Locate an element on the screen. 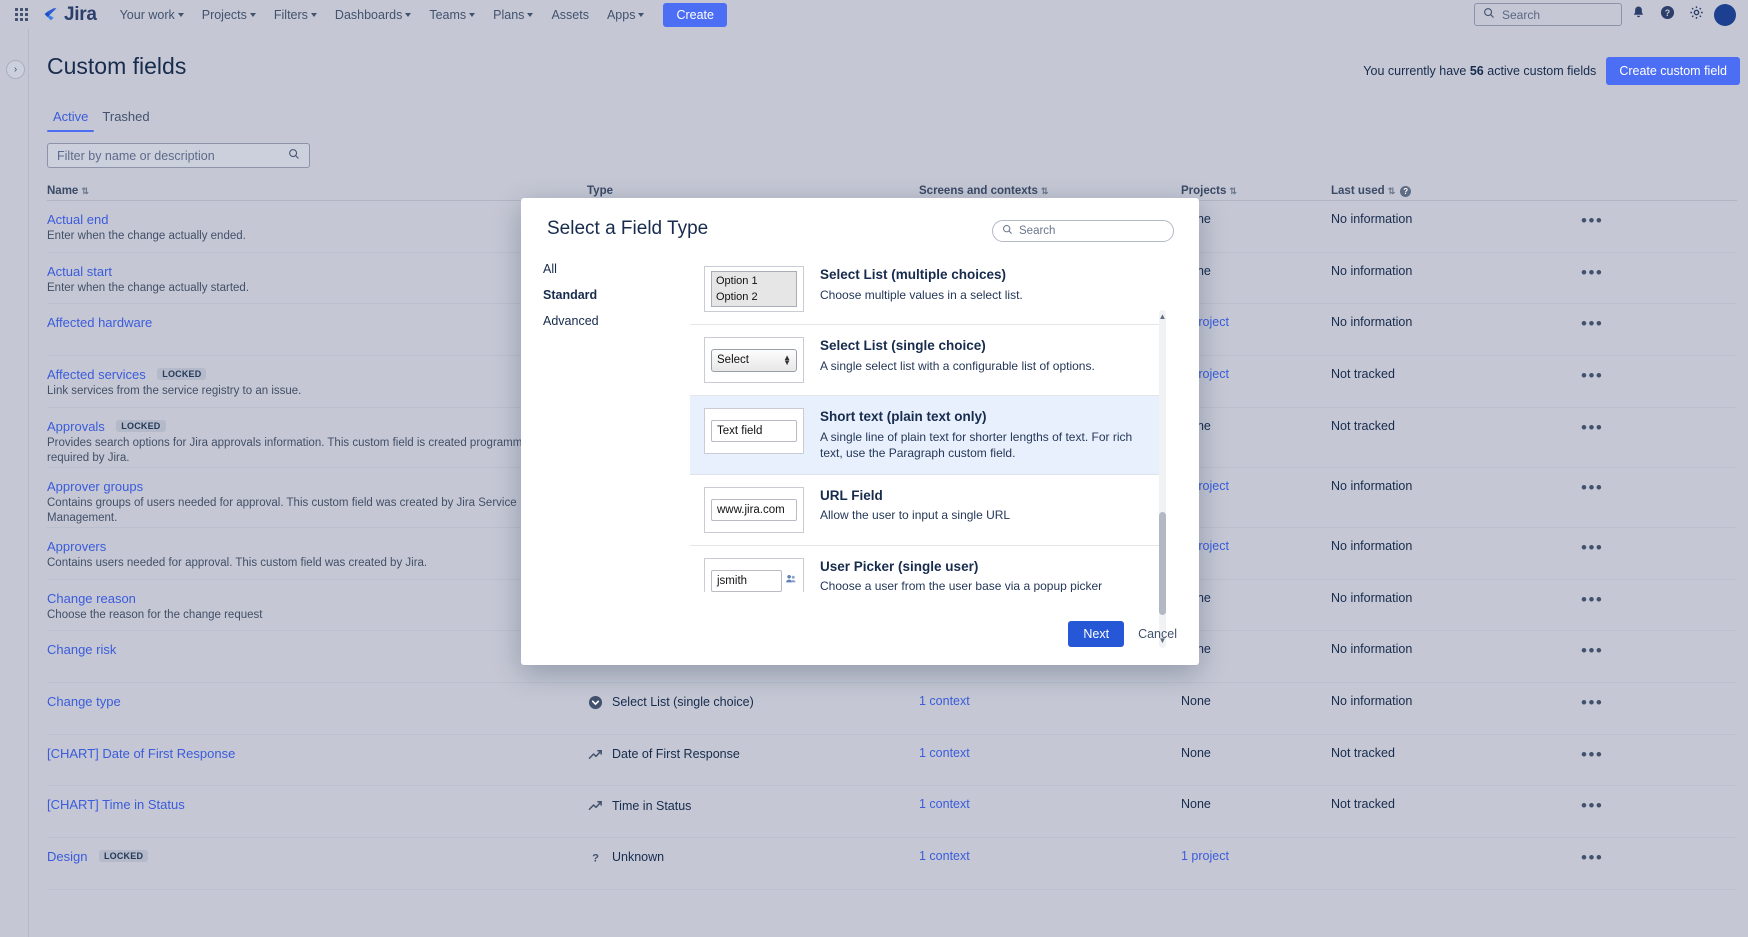  sort-icon: ⇅ is located at coordinates (85, 190).